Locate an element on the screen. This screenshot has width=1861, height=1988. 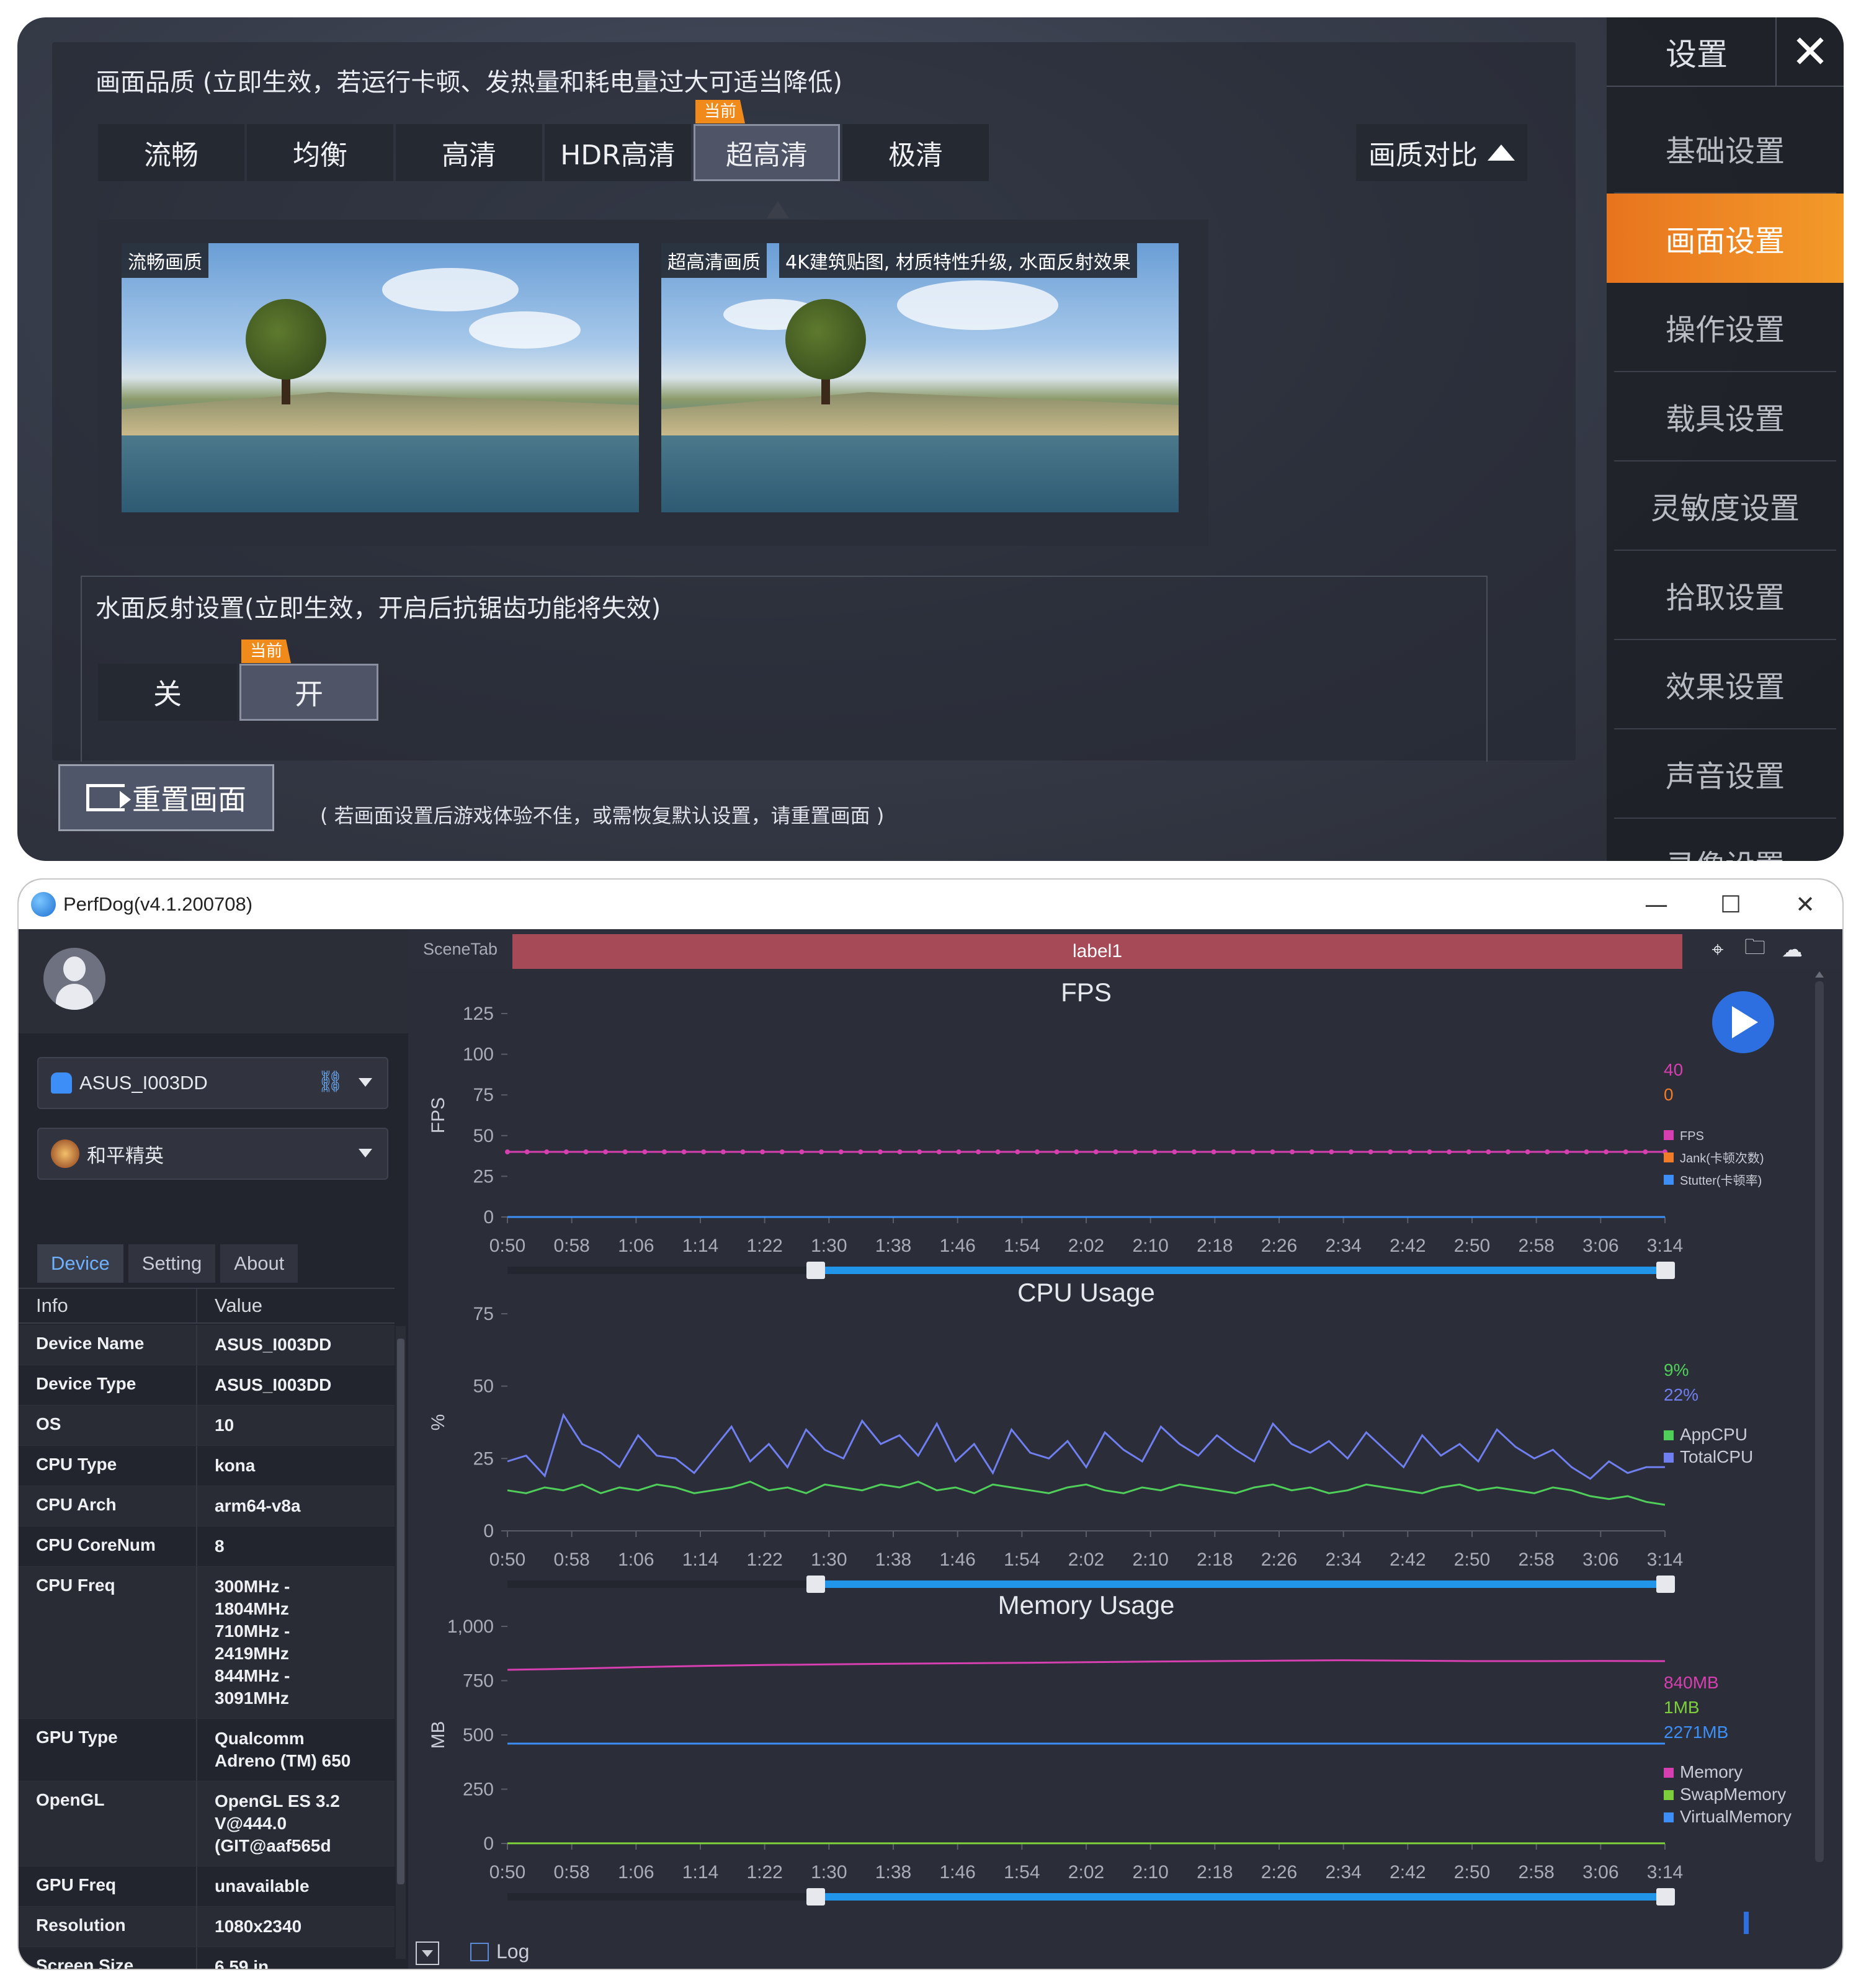
avatar is located at coordinates (74, 979).